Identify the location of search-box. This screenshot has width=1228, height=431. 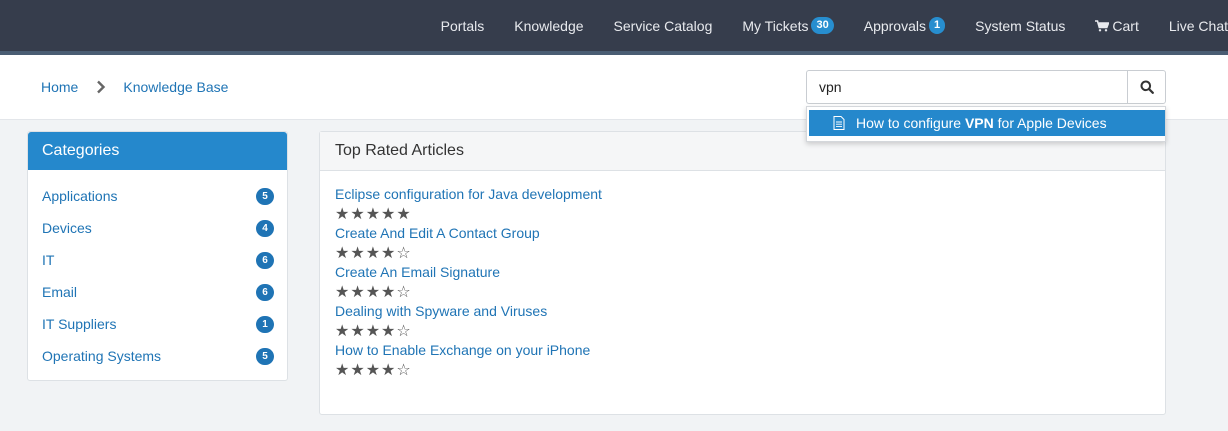
(986, 87).